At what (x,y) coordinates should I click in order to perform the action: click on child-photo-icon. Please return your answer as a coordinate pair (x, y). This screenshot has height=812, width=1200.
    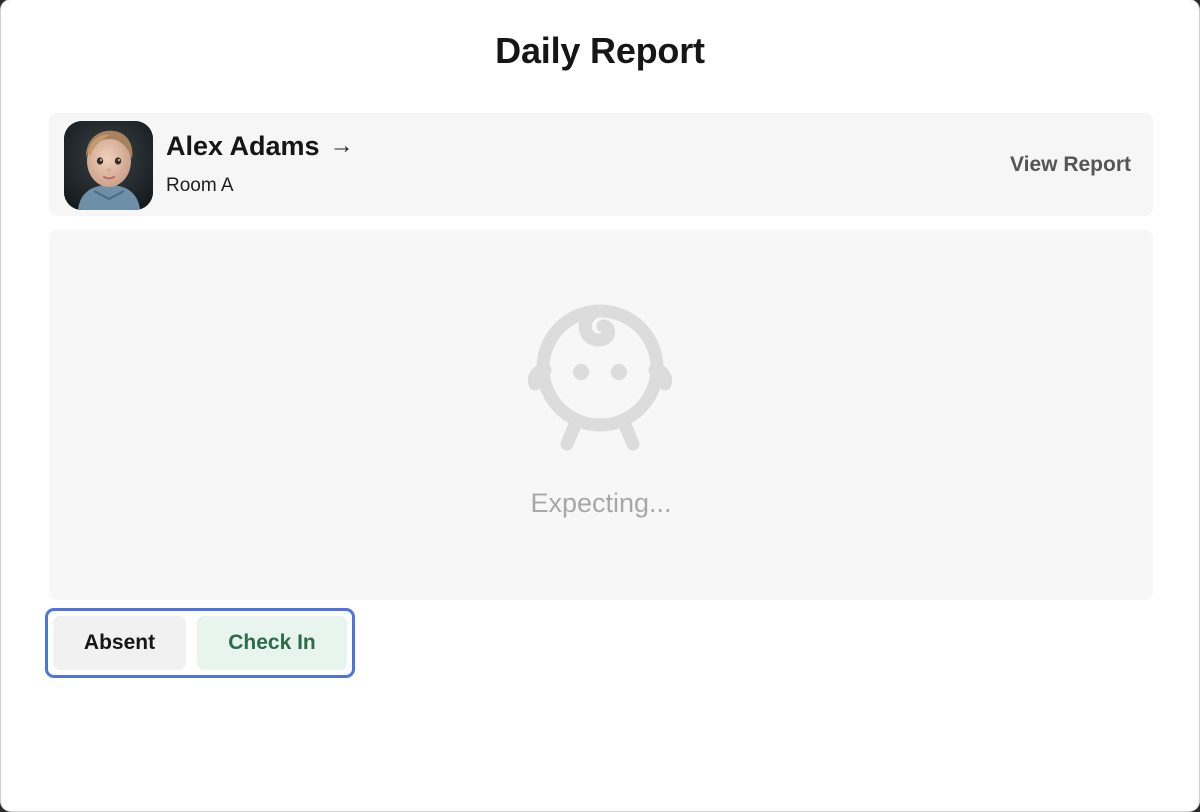
    Looking at the image, I should click on (108, 165).